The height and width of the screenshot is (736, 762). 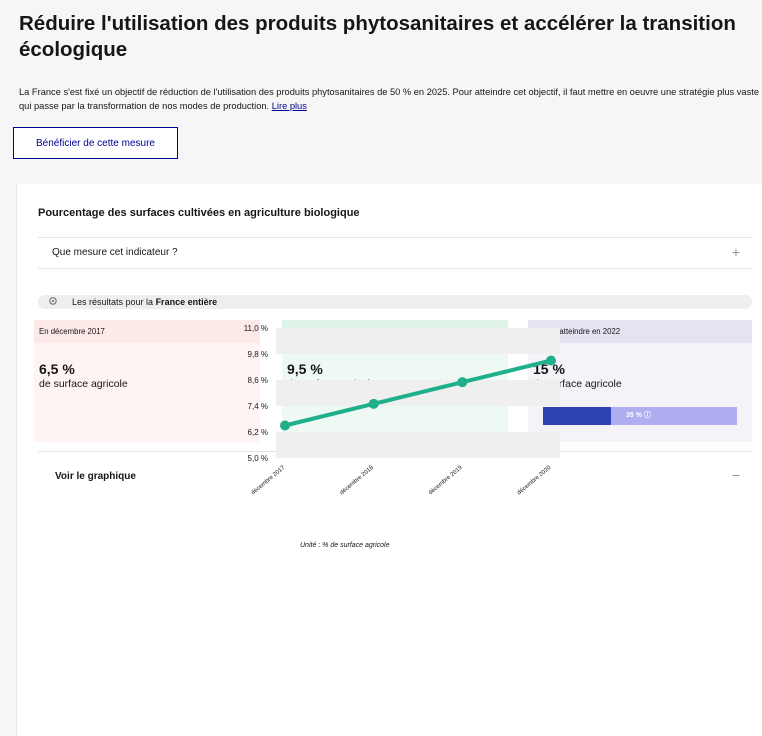 What do you see at coordinates (95, 143) in the screenshot?
I see `benefit-button: Bénéficier de cette mesure` at bounding box center [95, 143].